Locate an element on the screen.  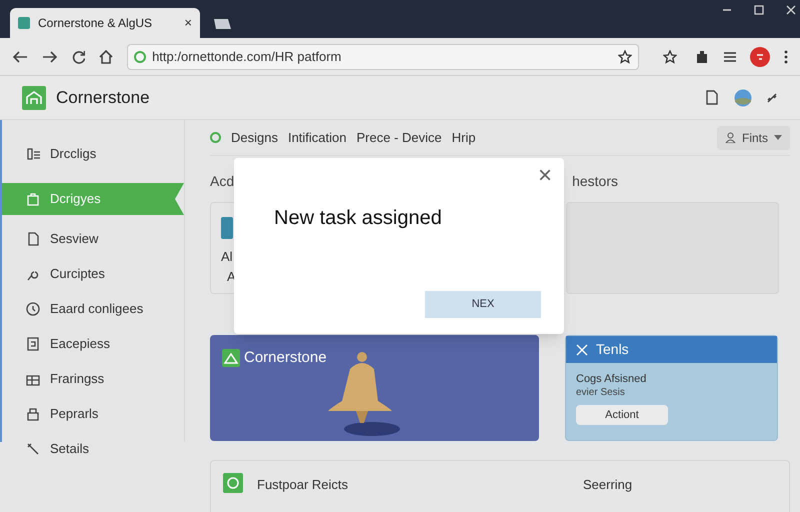
favicon-icon is located at coordinates (24, 23).